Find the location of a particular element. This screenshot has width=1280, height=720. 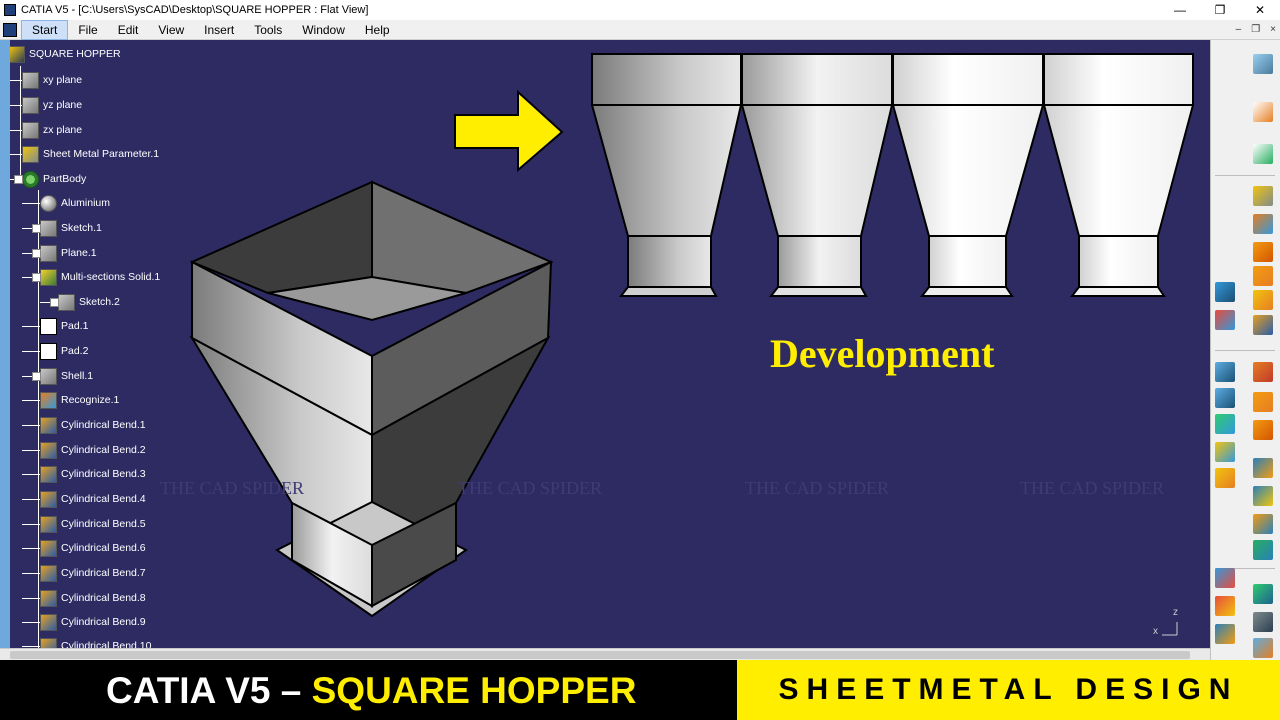

point-to-point-icon is located at coordinates (1263, 430).